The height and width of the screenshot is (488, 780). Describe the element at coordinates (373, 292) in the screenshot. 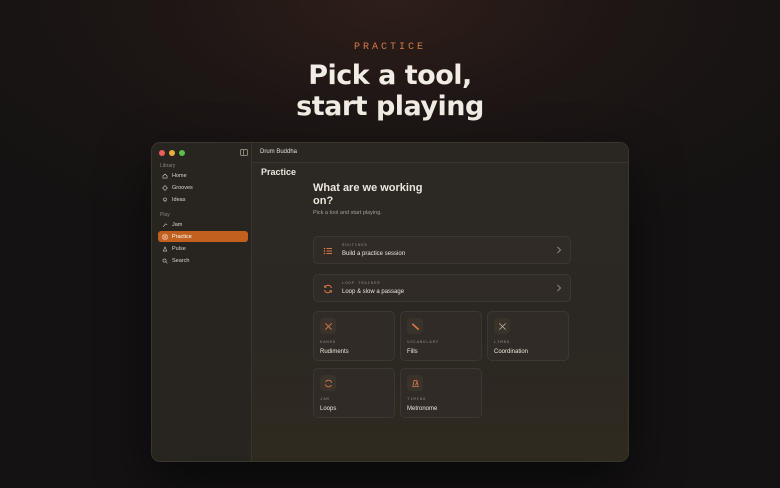

I see `card-title: Loop & slow a passage` at that location.